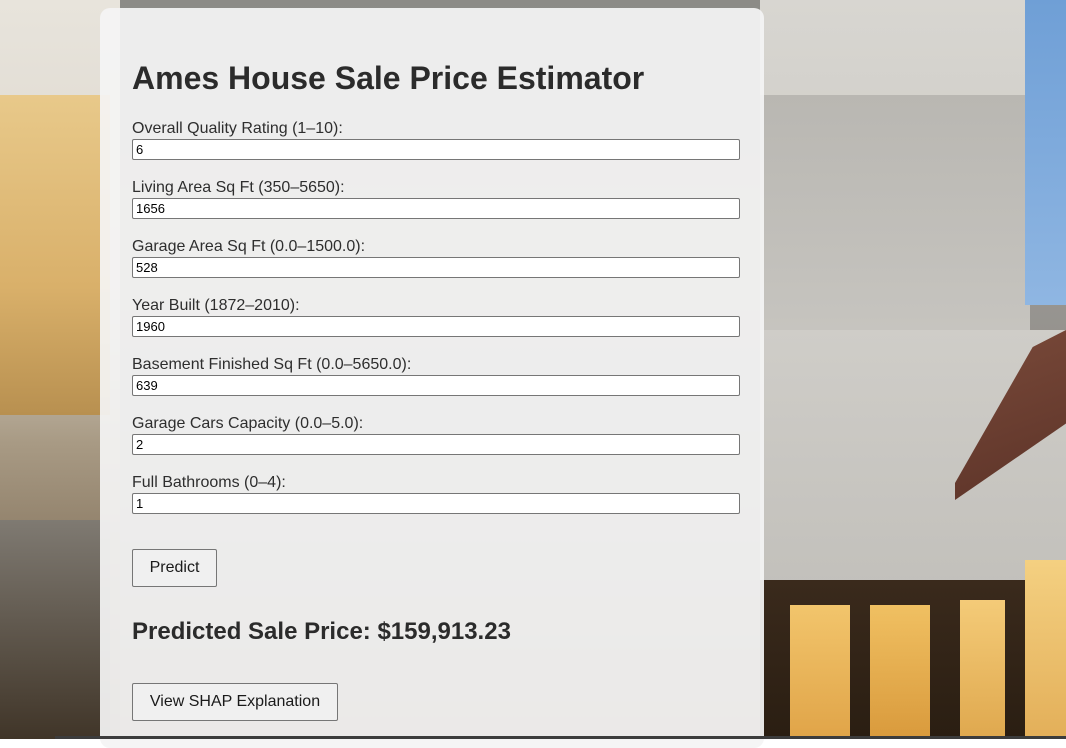  I want to click on predicted-price-text: Predicted Sale Price: $159,913.23, so click(321, 631).